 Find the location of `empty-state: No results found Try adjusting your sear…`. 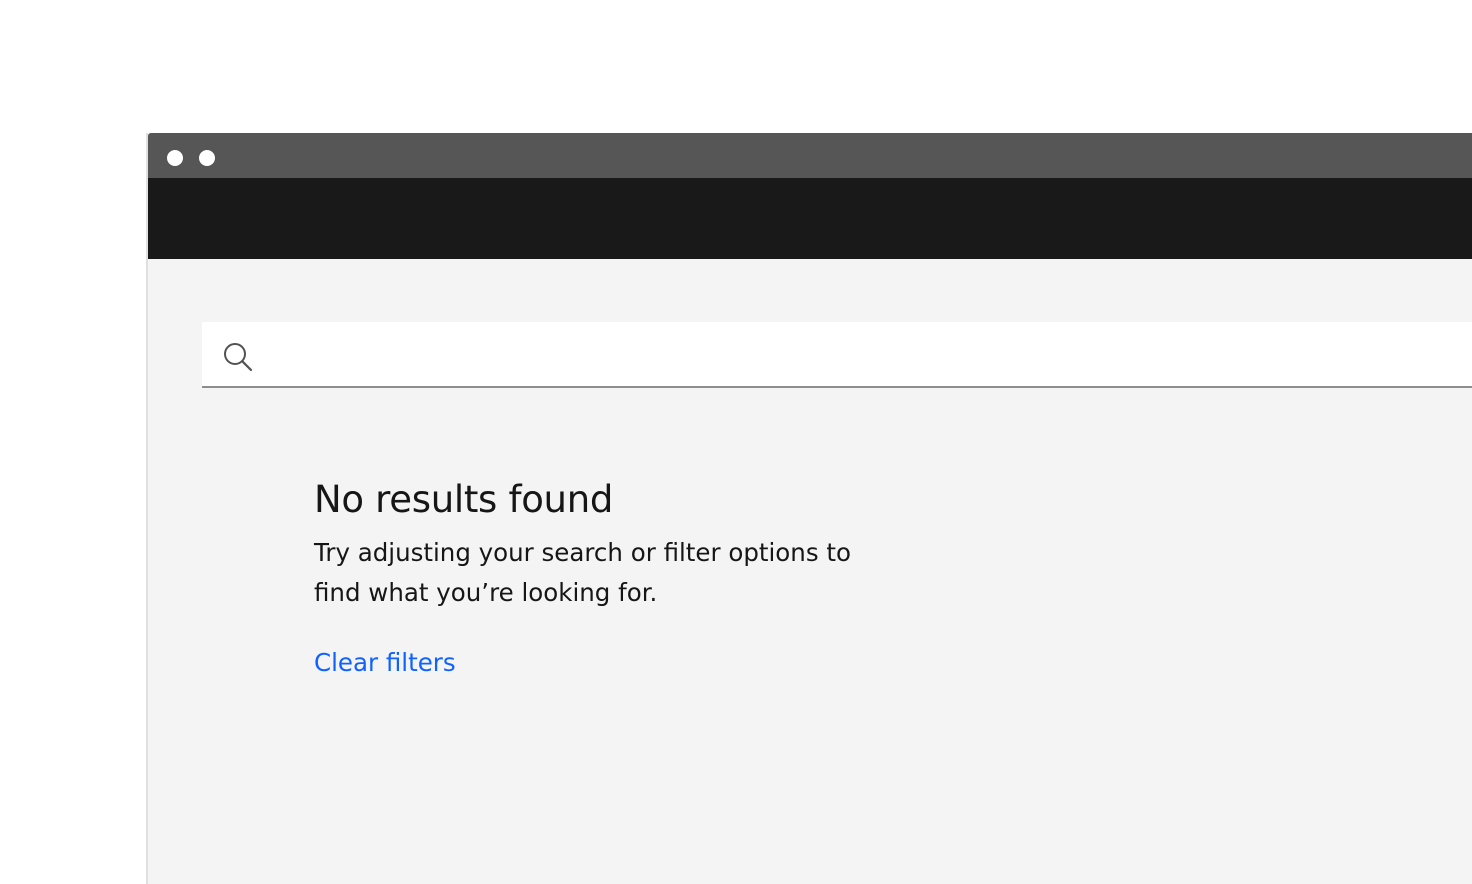

empty-state: No results found Try adjusting your sear… is located at coordinates (614, 579).